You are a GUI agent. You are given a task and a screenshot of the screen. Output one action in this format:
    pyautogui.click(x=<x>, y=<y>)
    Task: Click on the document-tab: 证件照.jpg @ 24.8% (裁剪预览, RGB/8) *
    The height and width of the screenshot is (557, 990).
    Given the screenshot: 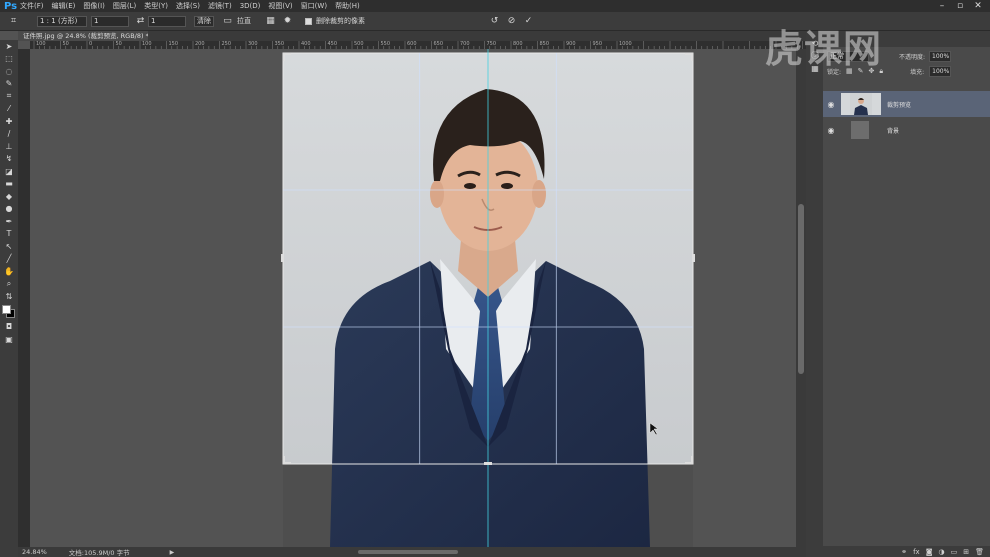 What is the action you would take?
    pyautogui.click(x=83, y=36)
    